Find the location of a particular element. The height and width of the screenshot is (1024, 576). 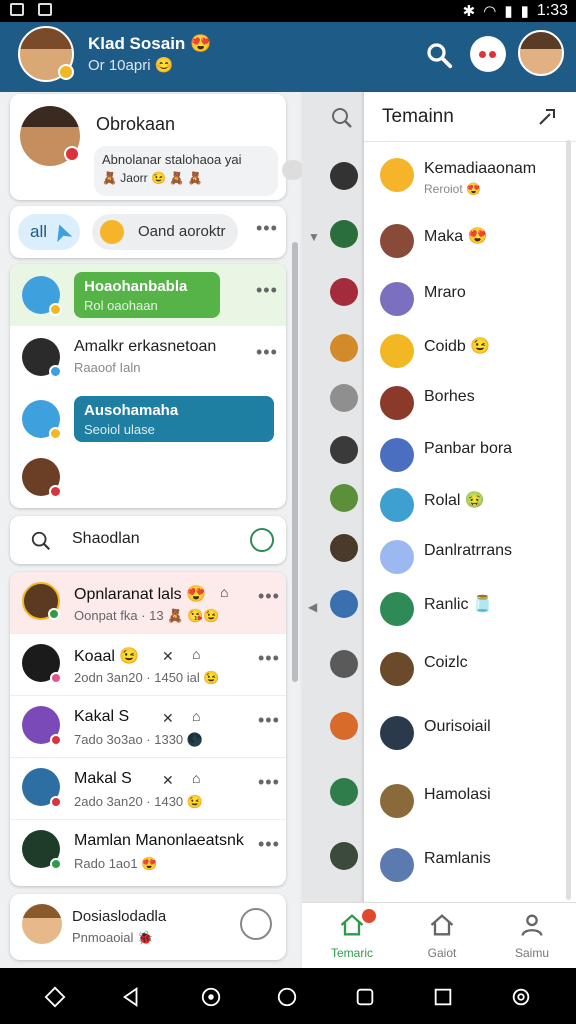

chat-meta: Oonpat fka · 13 🧸 😘😉 is located at coordinates (147, 615).